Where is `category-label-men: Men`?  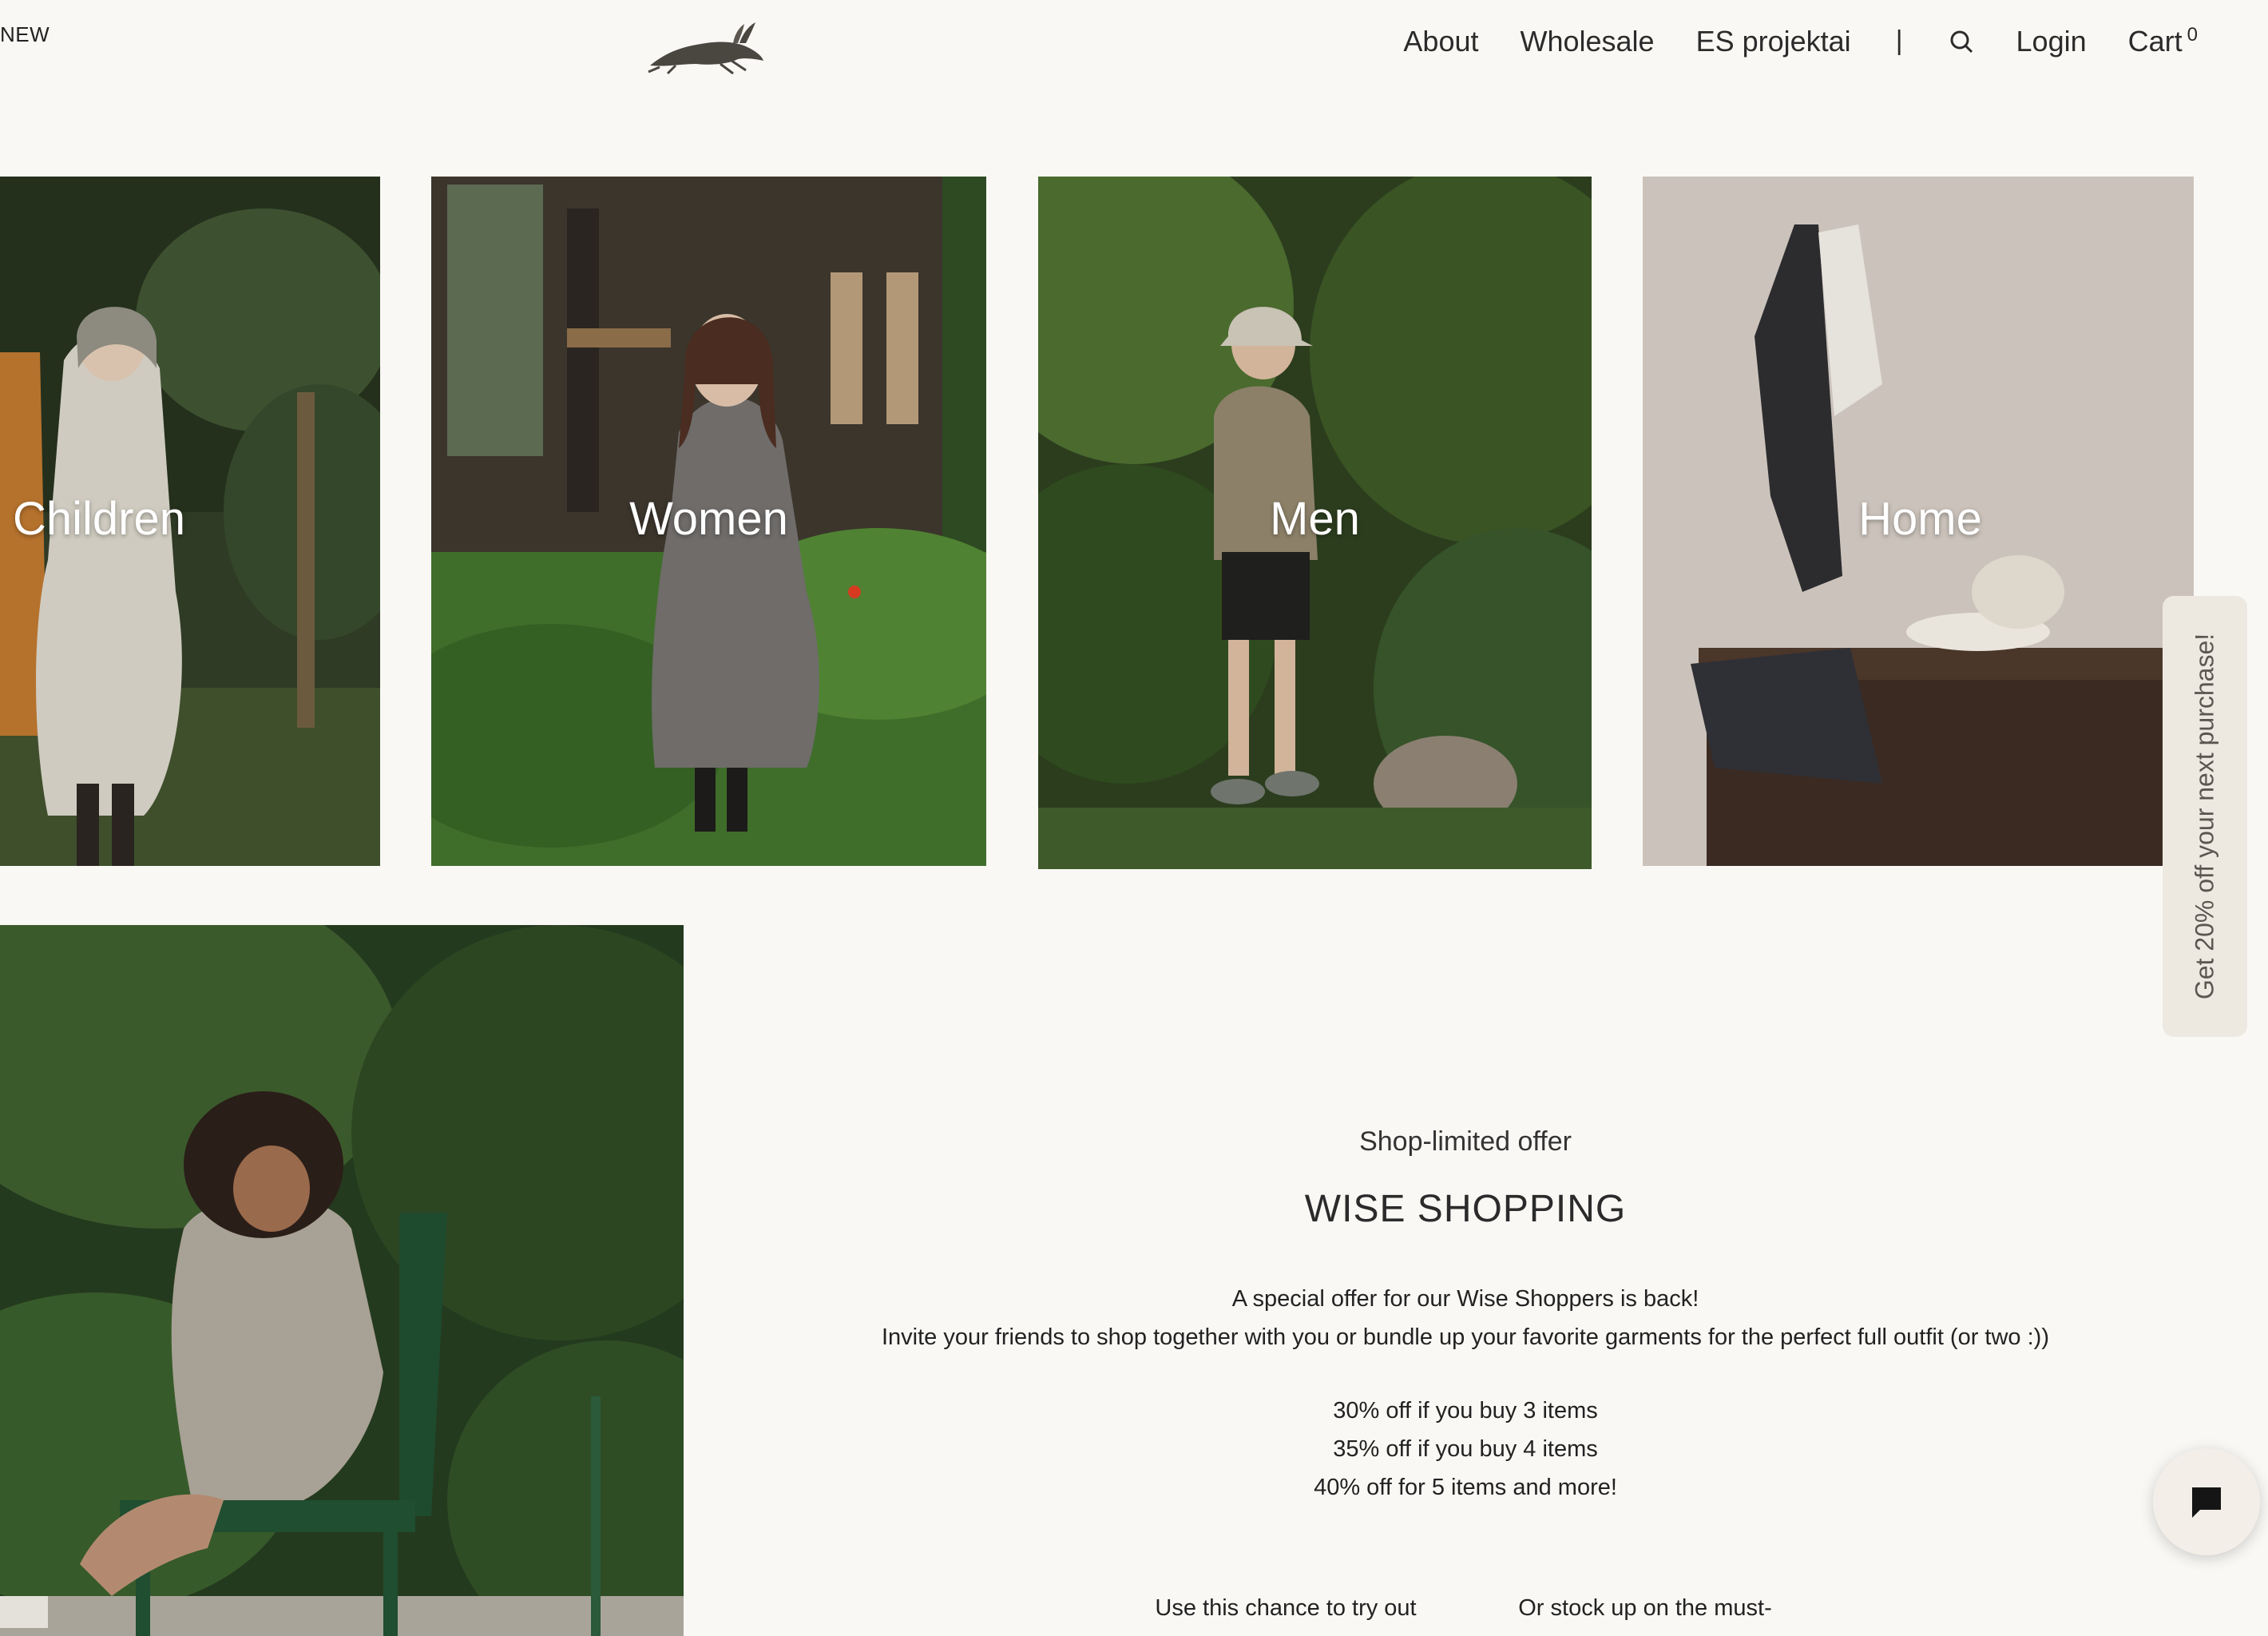
category-label-men: Men is located at coordinates (1315, 519).